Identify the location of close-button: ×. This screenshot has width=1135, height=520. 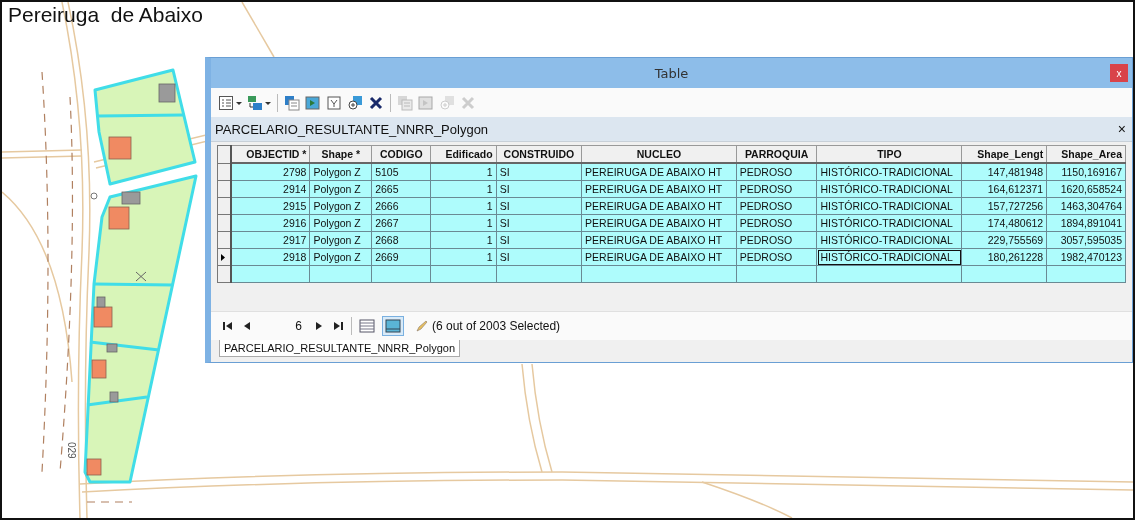
(1121, 129).